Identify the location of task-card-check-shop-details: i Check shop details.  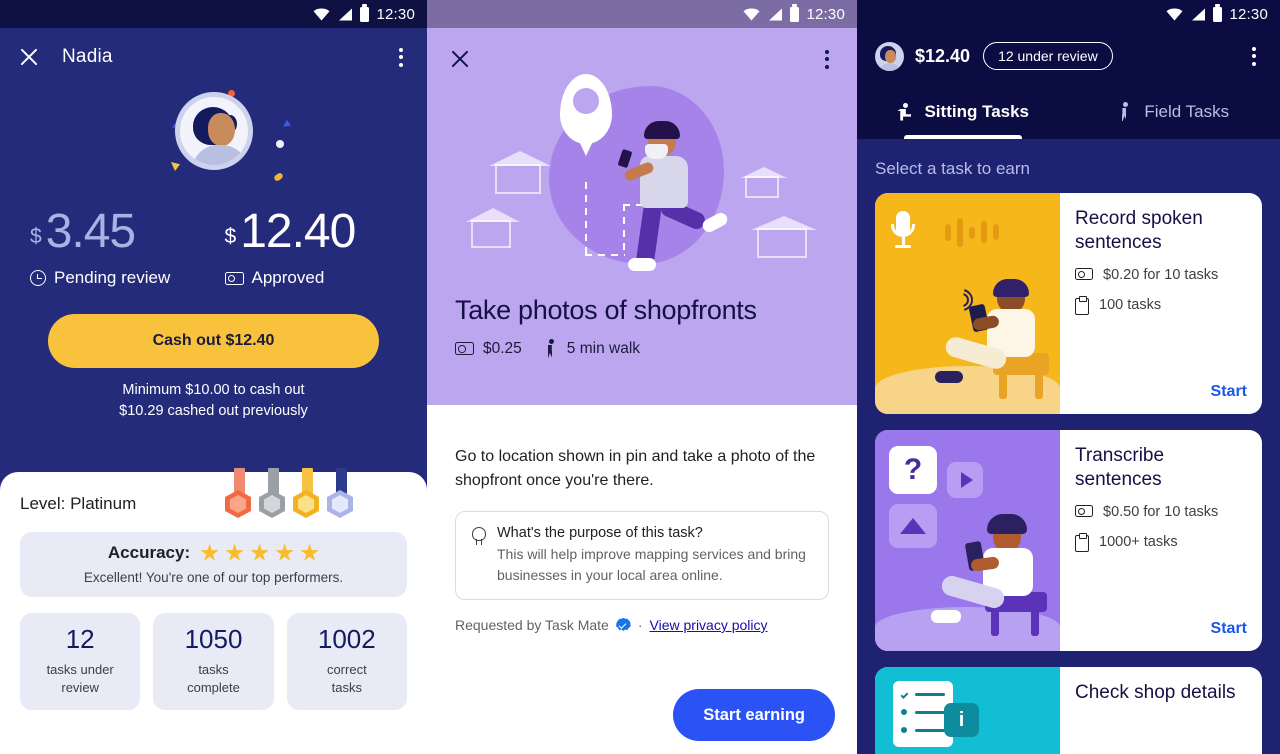
(1068, 710).